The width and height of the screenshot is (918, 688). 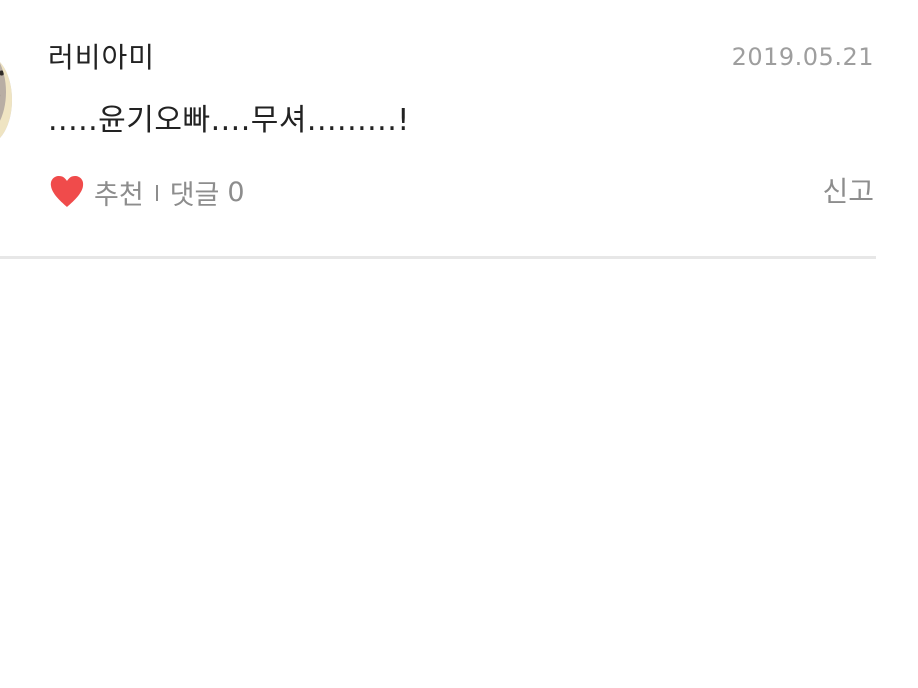 What do you see at coordinates (229, 120) in the screenshot?
I see `comment-body: .....윤기오빠....무셔.........!` at bounding box center [229, 120].